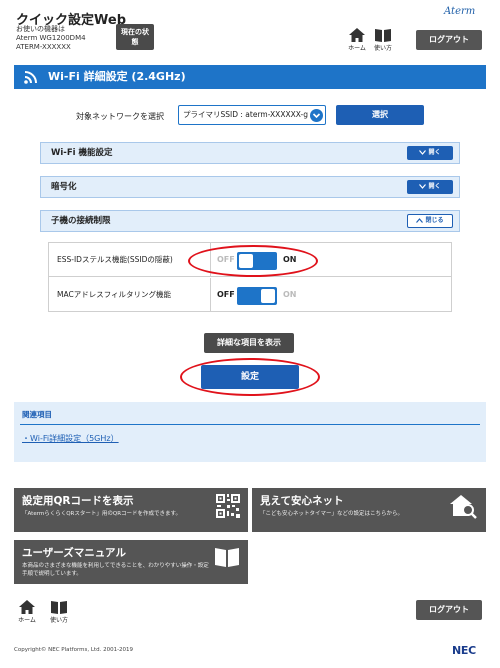 The image size is (500, 668). I want to click on target-network-select: プライマリSSID : aterm-XXXXXX-g, so click(252, 115).